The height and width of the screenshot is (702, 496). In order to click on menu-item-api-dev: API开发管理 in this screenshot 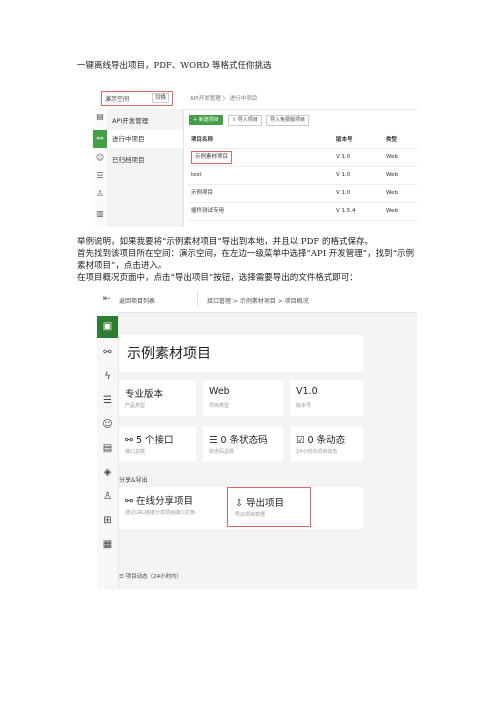, I will do `click(145, 121)`.